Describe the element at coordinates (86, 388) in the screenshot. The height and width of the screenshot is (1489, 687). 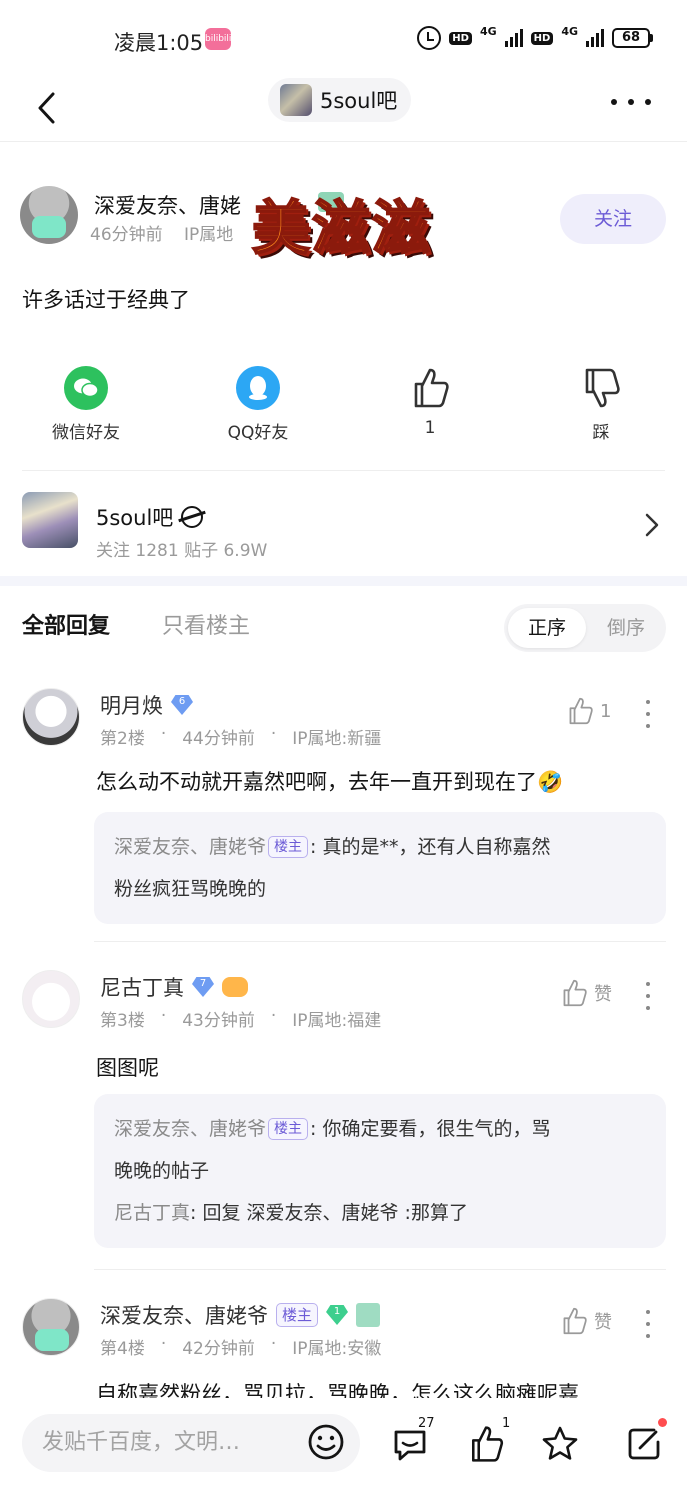
I see `wechat-icon` at that location.